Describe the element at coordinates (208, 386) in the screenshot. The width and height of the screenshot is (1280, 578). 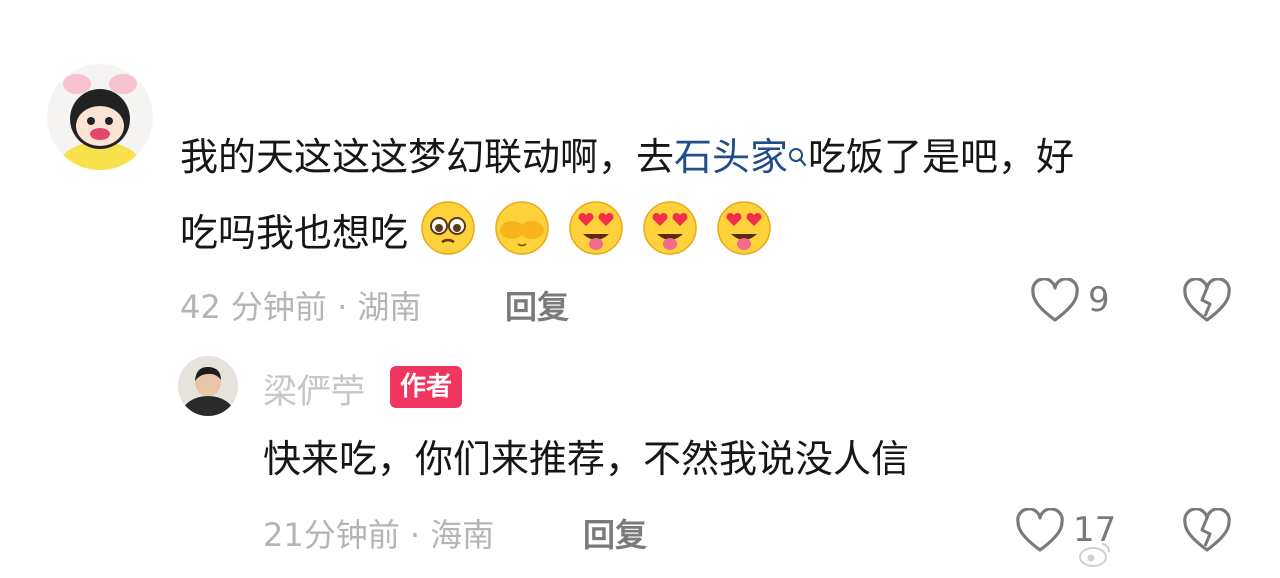
I see `author-avatar` at that location.